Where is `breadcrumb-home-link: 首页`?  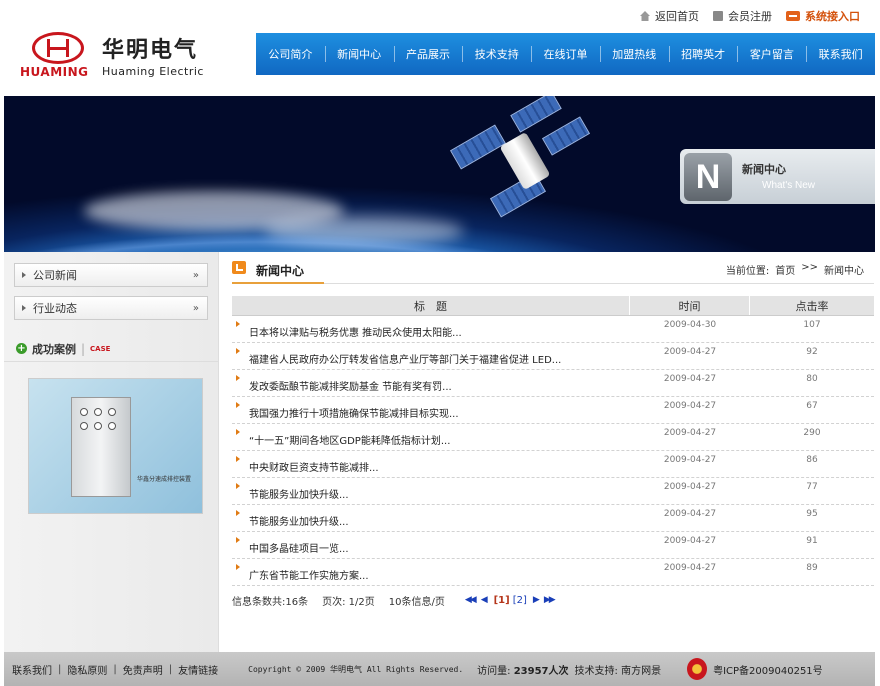
breadcrumb-home-link: 首页 is located at coordinates (785, 269).